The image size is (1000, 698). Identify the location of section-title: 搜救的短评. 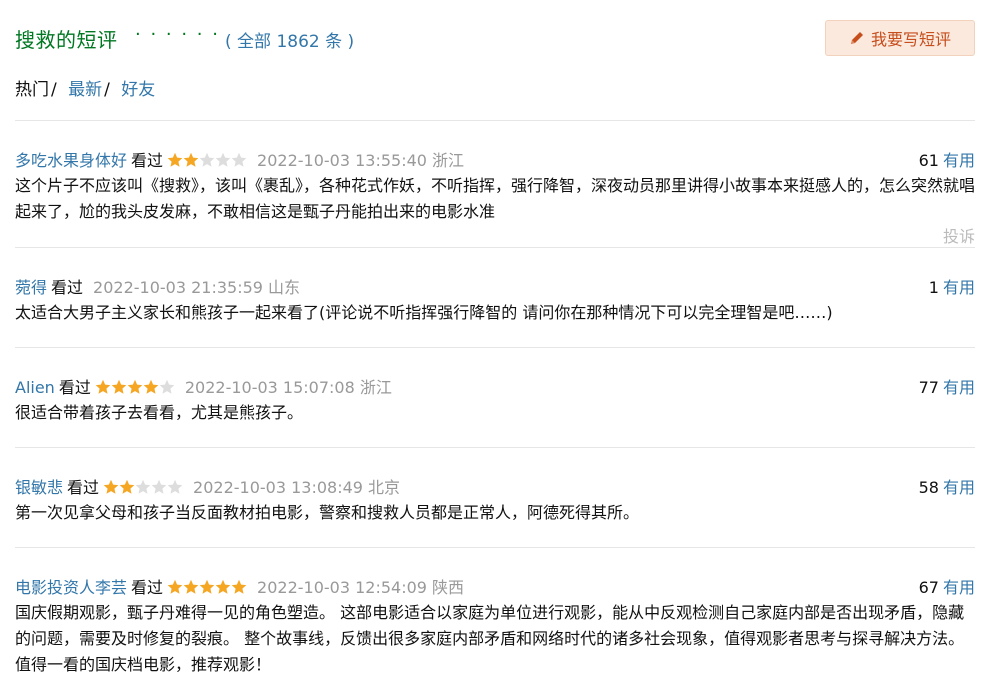
(66, 40).